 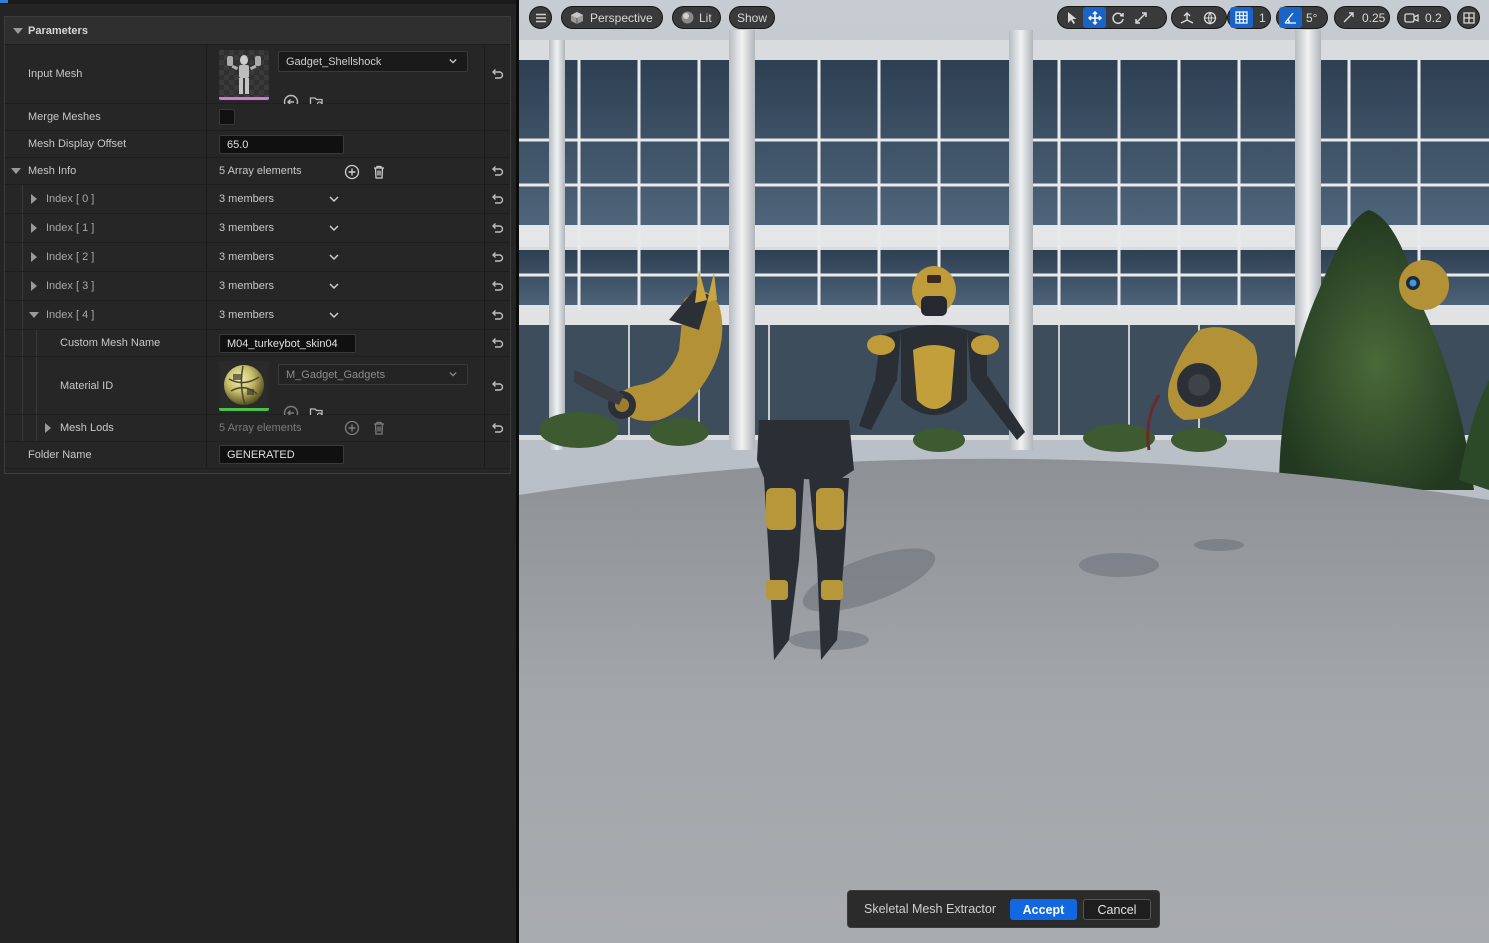 I want to click on perspective-button: Perspective, so click(x=612, y=17).